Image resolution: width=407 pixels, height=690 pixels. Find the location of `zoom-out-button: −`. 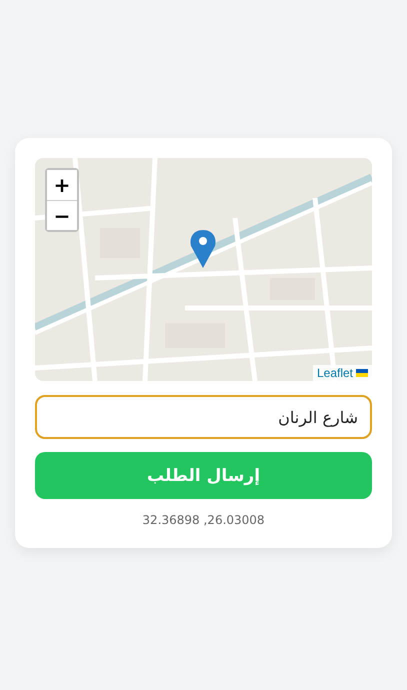

zoom-out-button: − is located at coordinates (62, 215).